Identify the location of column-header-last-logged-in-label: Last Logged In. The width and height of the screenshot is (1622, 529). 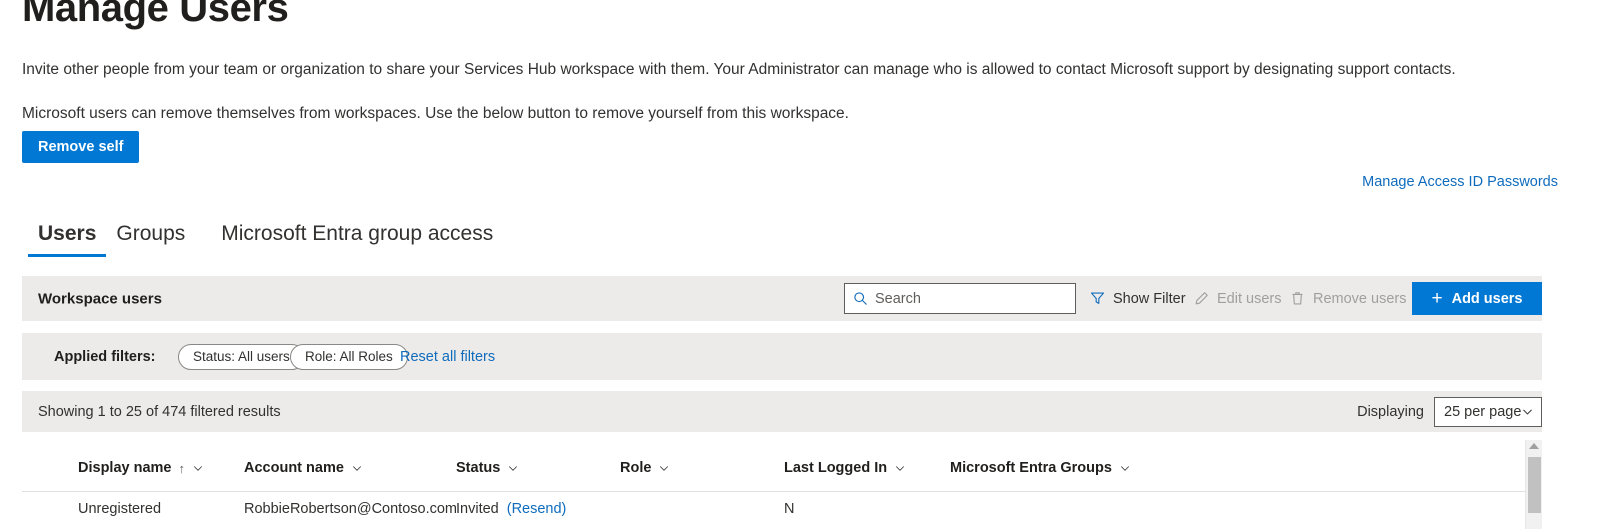
(836, 468).